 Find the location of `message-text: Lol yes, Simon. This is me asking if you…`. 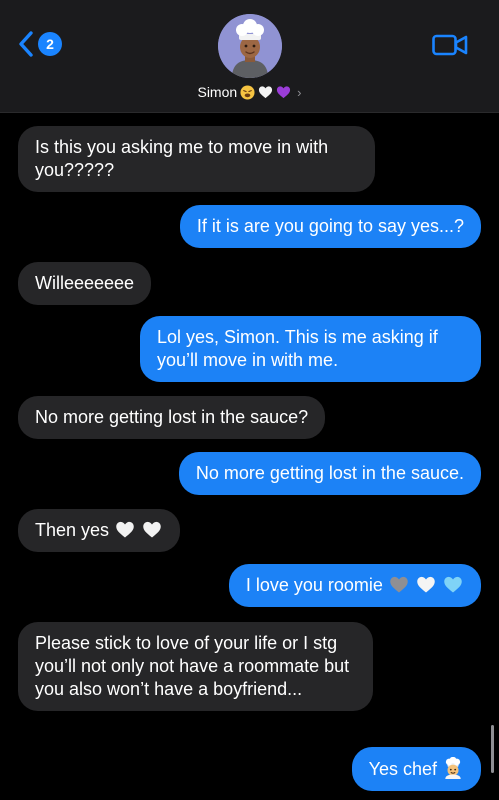

message-text: Lol yes, Simon. This is me asking if you… is located at coordinates (297, 348).